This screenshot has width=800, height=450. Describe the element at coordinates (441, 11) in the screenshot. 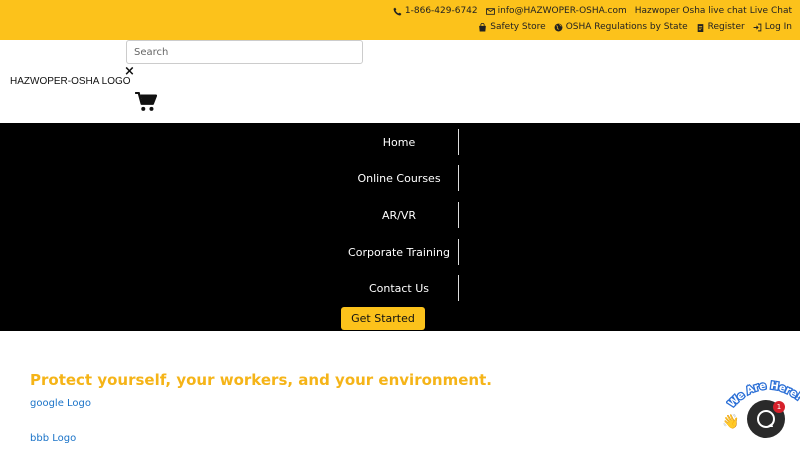

I see `phone-number: 1-866-429-6742` at that location.